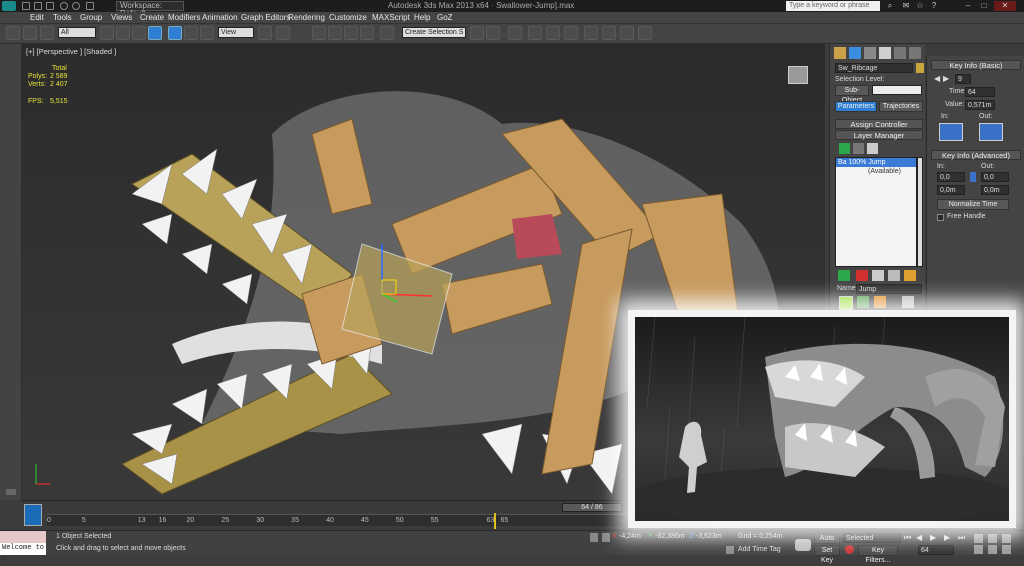 This screenshot has width=1024, height=566. What do you see at coordinates (670, 536) in the screenshot?
I see `coord-y-field: -82,386m` at bounding box center [670, 536].